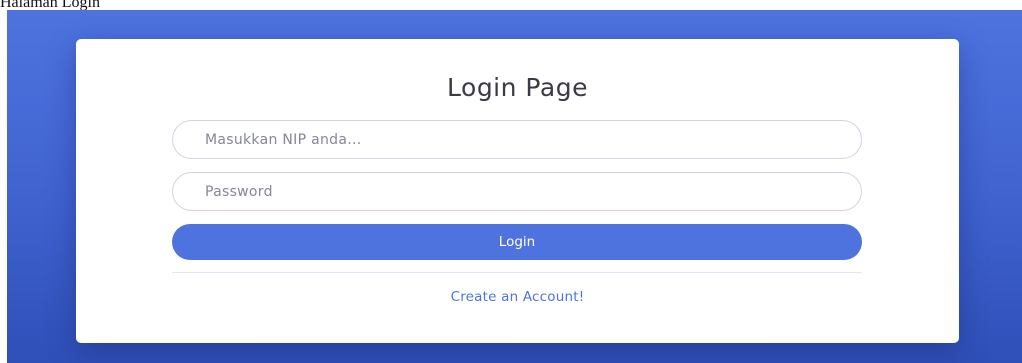  Describe the element at coordinates (517, 272) in the screenshot. I see `divider` at that location.